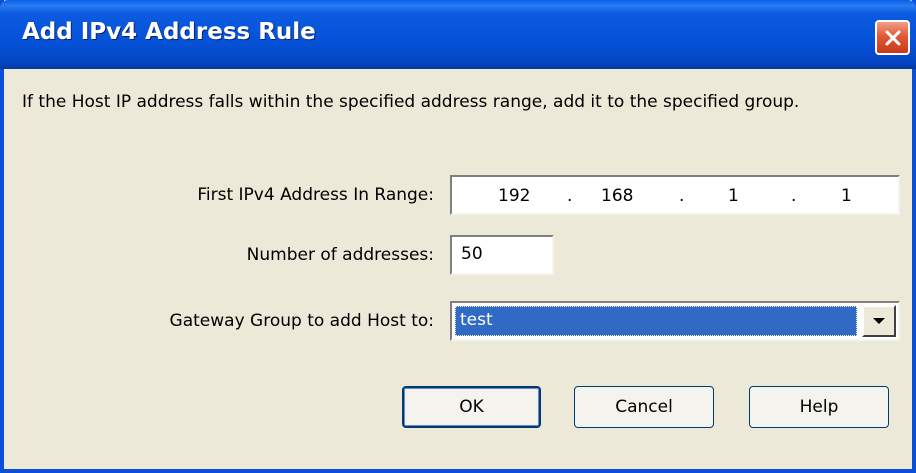  Describe the element at coordinates (315, 195) in the screenshot. I see `first-address-label: First IPv4 Address In Range:` at that location.